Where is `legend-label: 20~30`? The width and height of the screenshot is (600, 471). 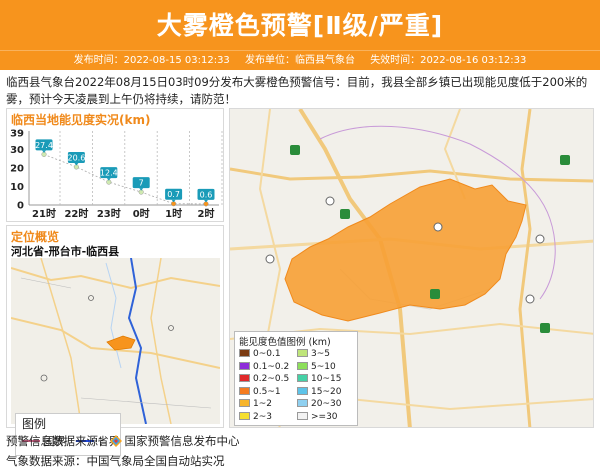 legend-label: 20~30 is located at coordinates (326, 404).